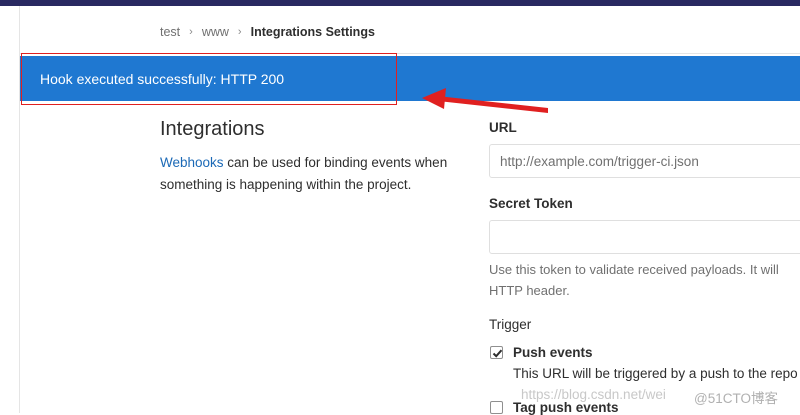 This screenshot has height=415, width=800. I want to click on push-events-label: Push events, so click(553, 352).